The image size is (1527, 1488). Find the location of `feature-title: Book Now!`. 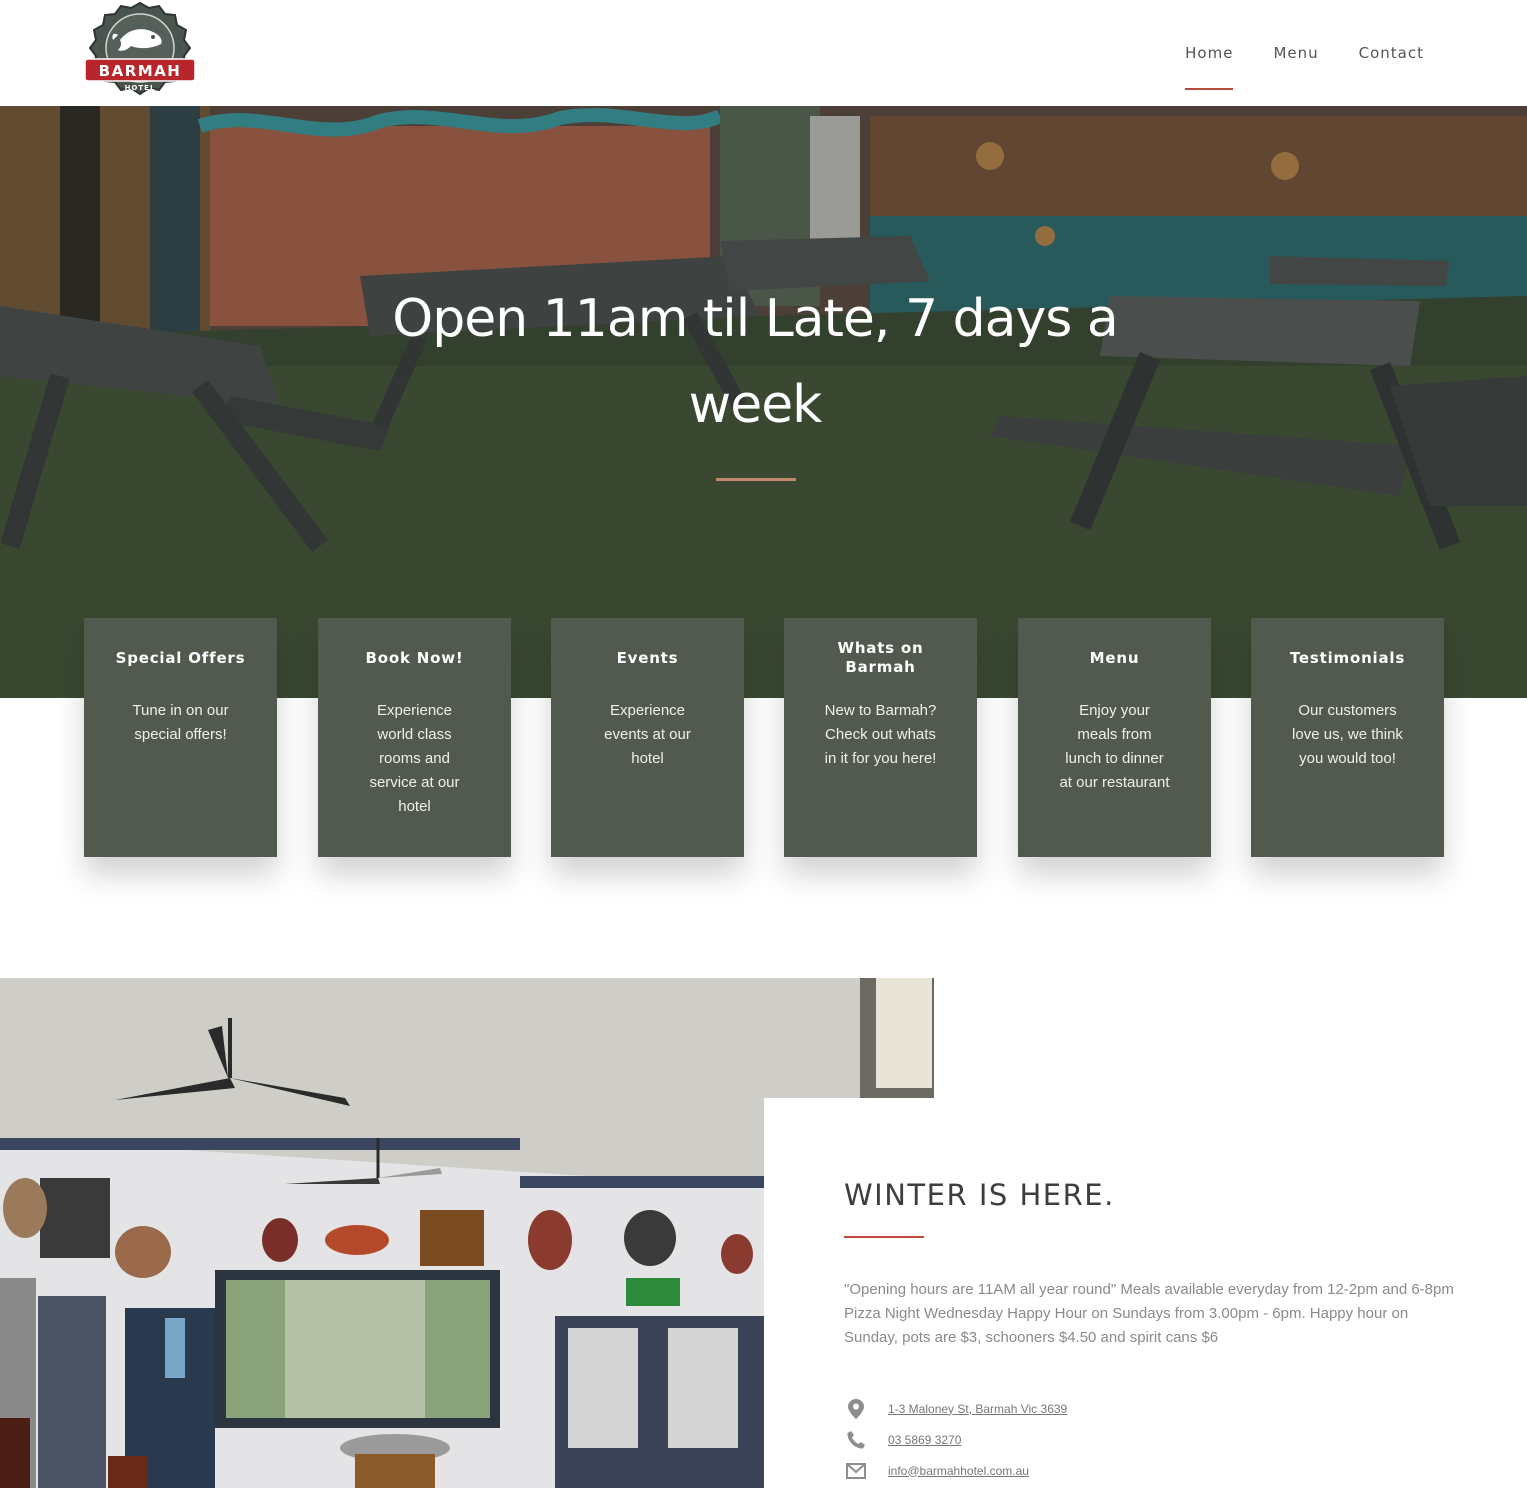

feature-title: Book Now! is located at coordinates (414, 657).